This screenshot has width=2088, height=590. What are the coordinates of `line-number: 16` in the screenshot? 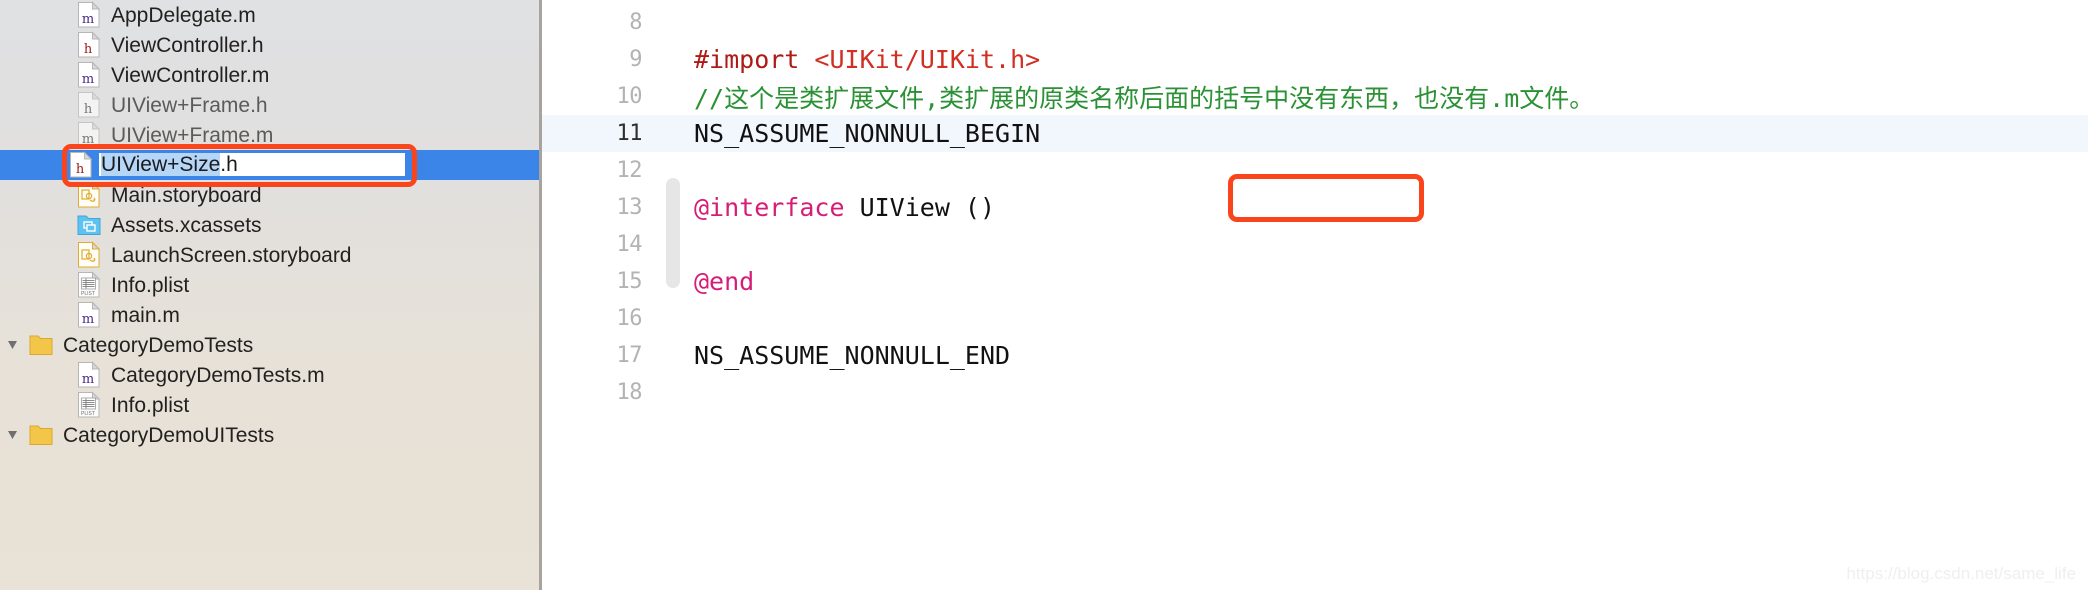 It's located at (629, 318).